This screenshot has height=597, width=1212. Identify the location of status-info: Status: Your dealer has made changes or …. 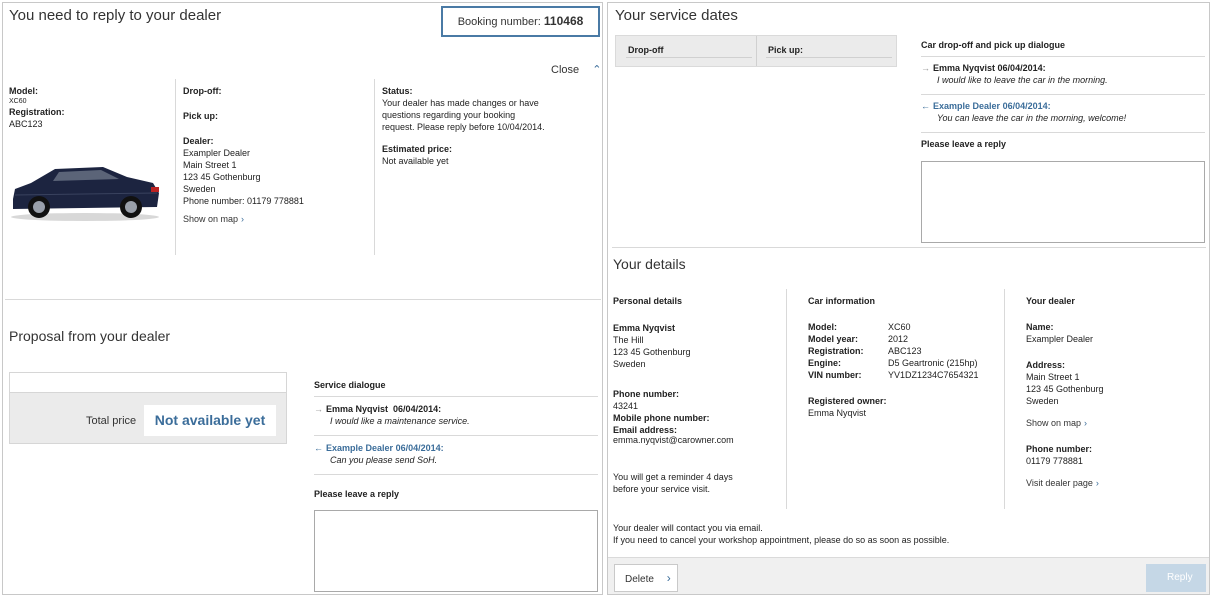
(464, 126).